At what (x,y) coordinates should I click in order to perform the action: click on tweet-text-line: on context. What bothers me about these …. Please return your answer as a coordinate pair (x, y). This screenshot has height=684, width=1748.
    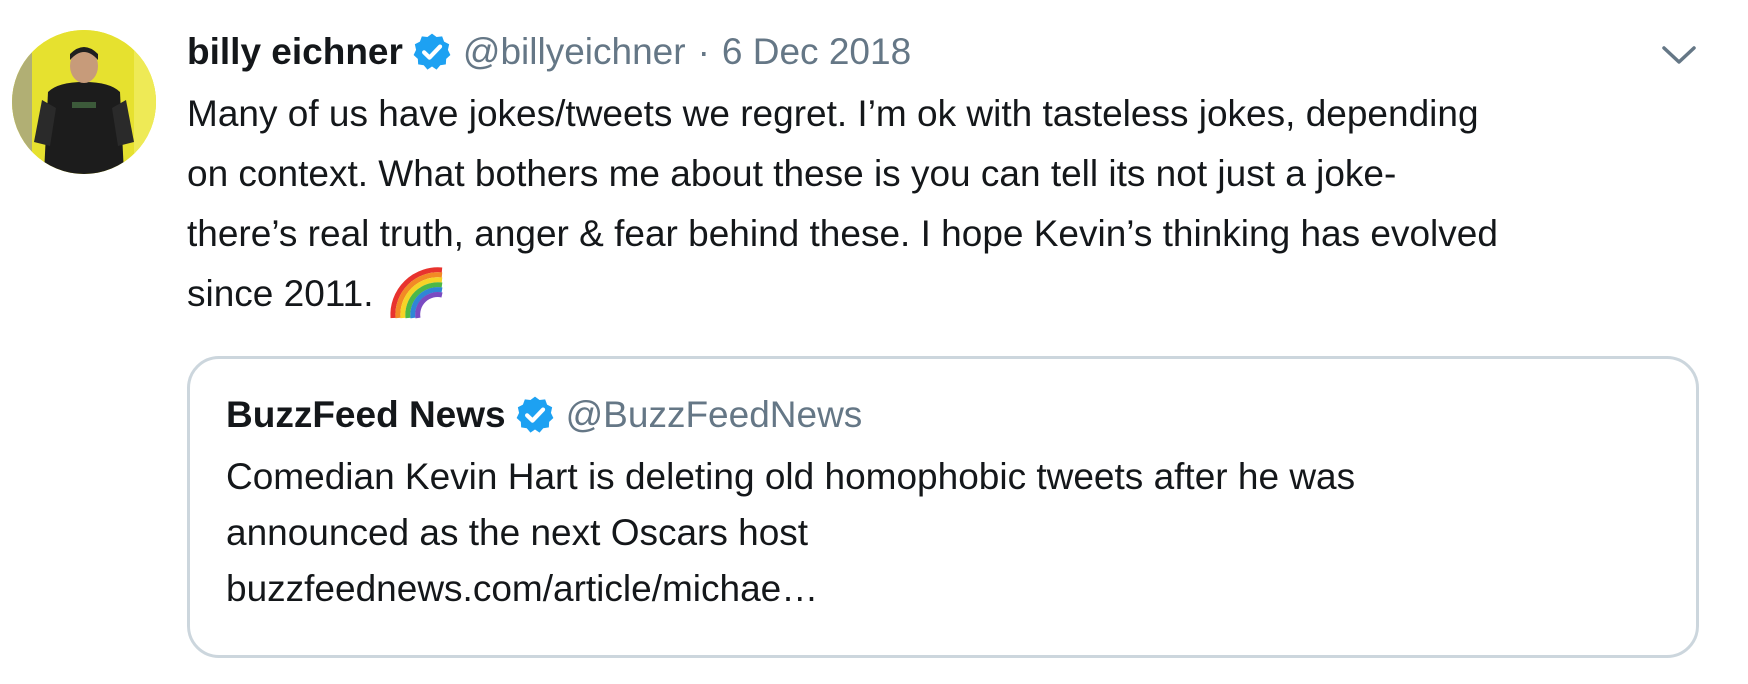
    Looking at the image, I should click on (792, 173).